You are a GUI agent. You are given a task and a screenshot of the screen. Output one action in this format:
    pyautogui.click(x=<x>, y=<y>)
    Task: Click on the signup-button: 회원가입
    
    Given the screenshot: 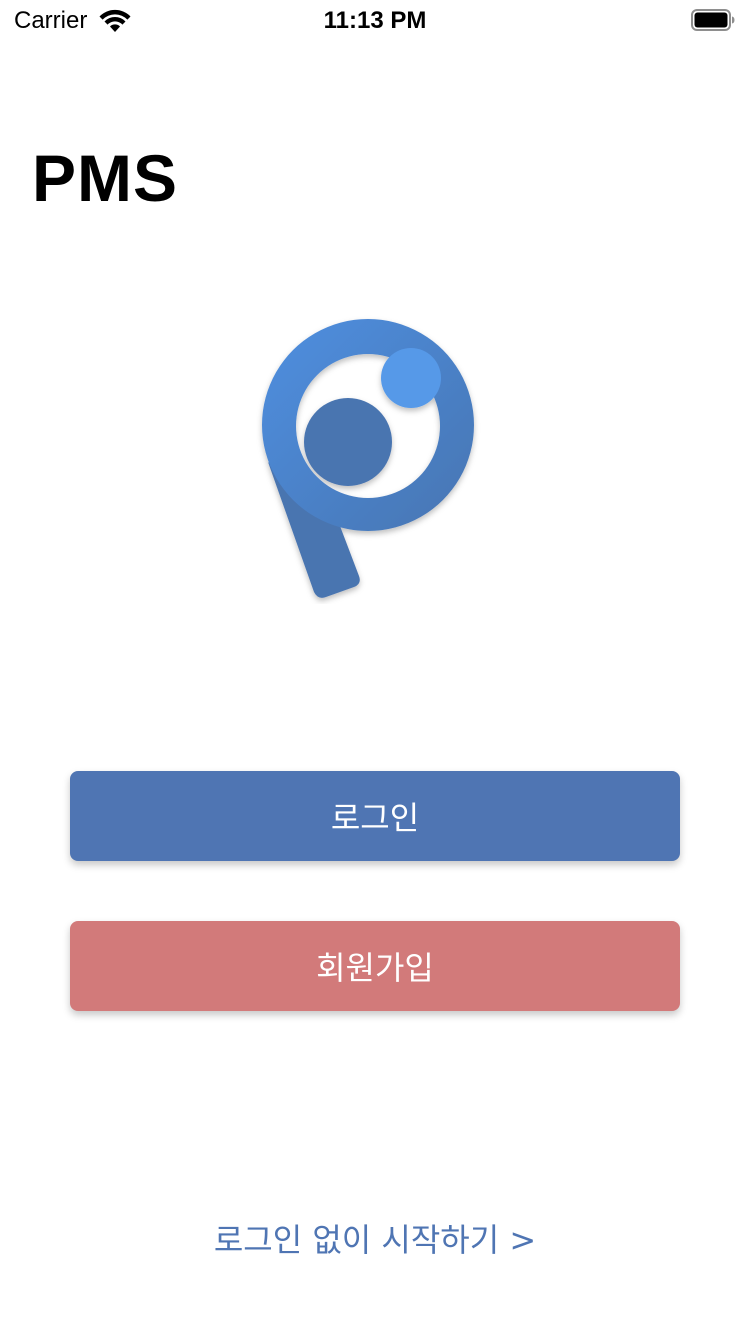 What is the action you would take?
    pyautogui.click(x=375, y=966)
    